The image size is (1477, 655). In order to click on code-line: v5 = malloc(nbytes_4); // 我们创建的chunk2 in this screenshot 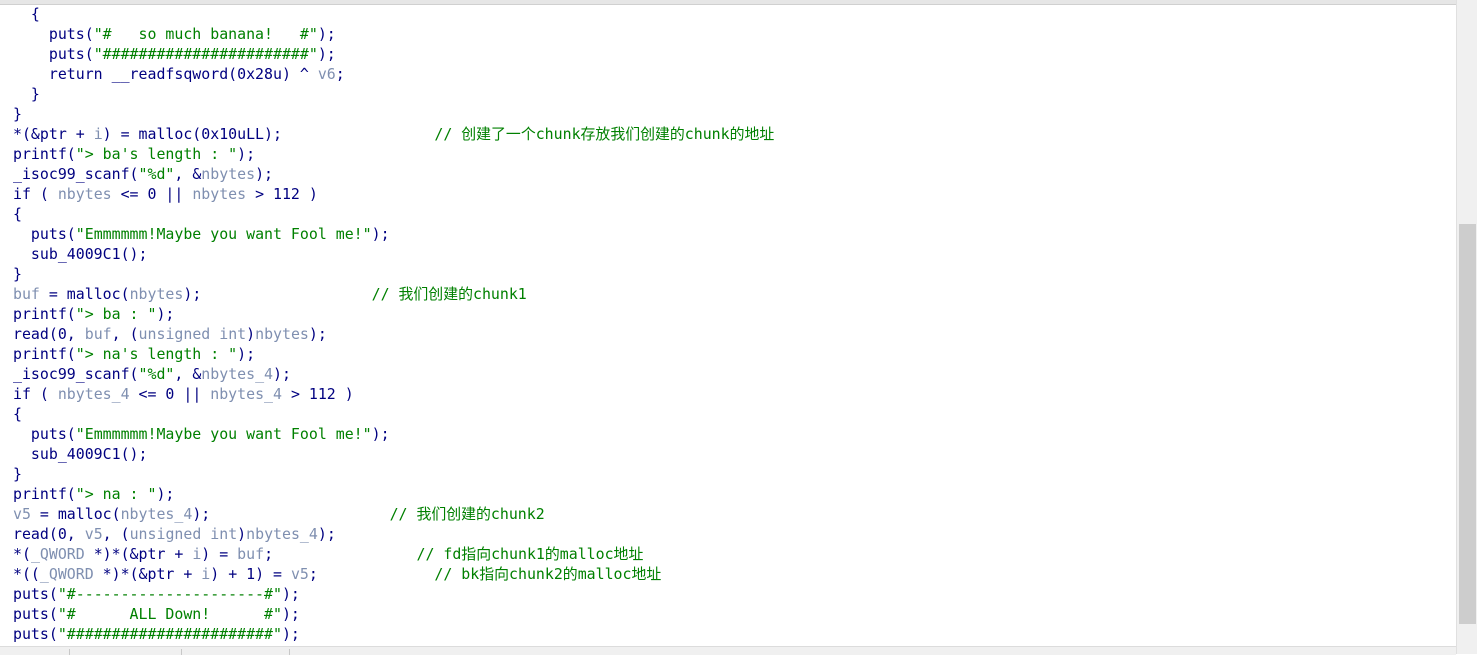, I will do `click(279, 514)`.